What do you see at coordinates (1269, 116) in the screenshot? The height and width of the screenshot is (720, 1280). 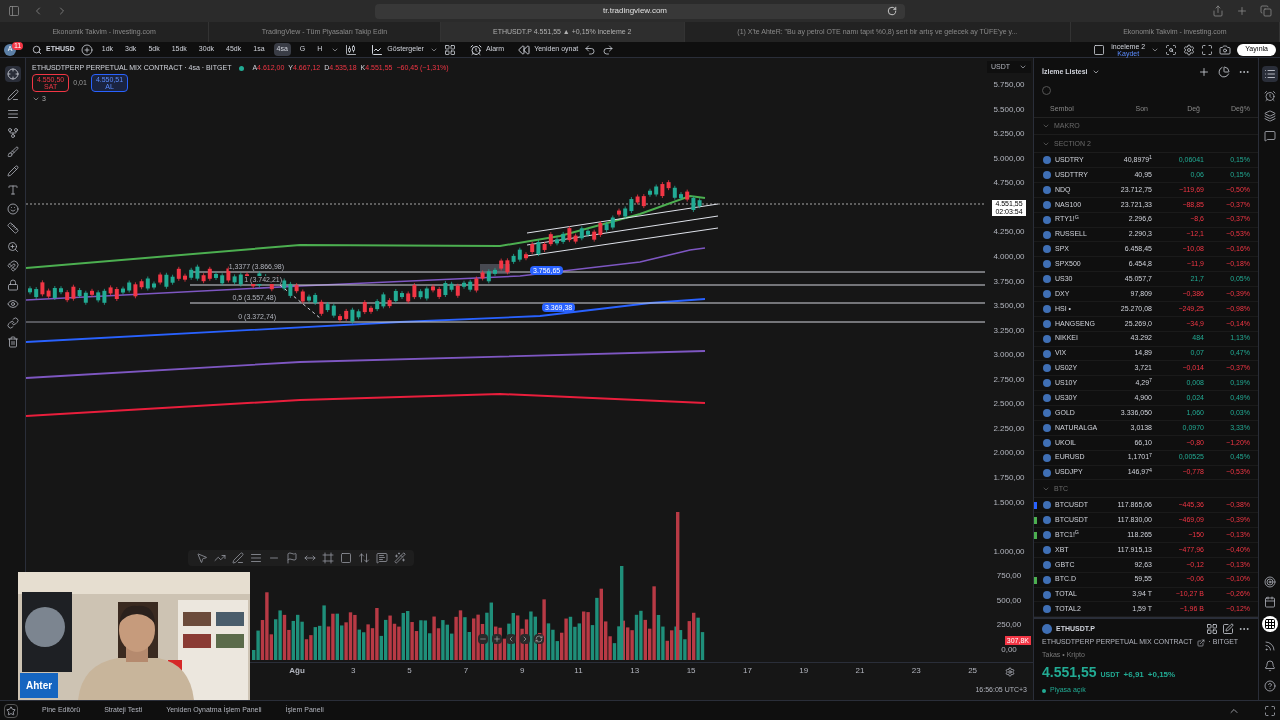 I see `layers-icon` at bounding box center [1269, 116].